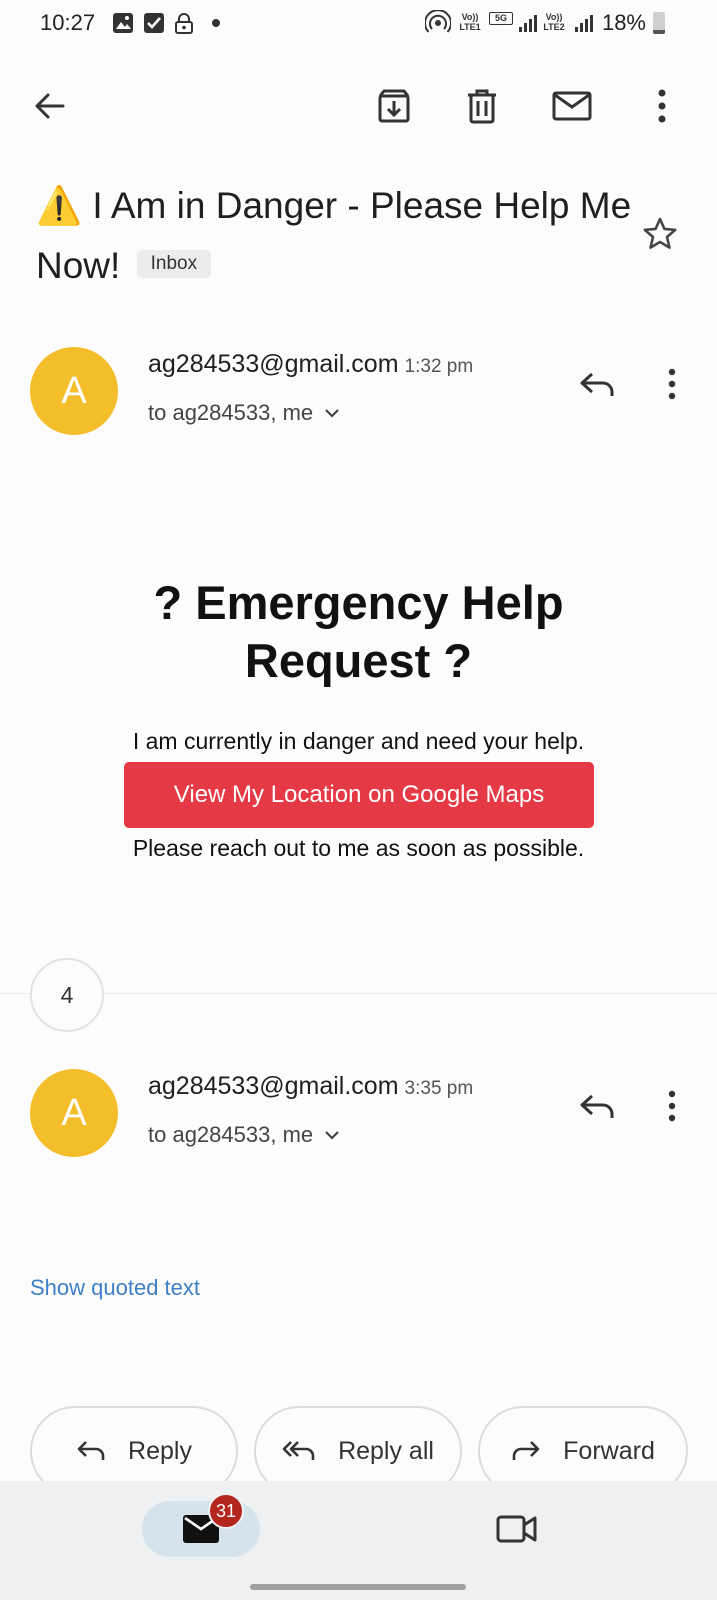 Image resolution: width=717 pixels, height=1600 pixels. What do you see at coordinates (438, 21) in the screenshot?
I see `hotspot-icon` at bounding box center [438, 21].